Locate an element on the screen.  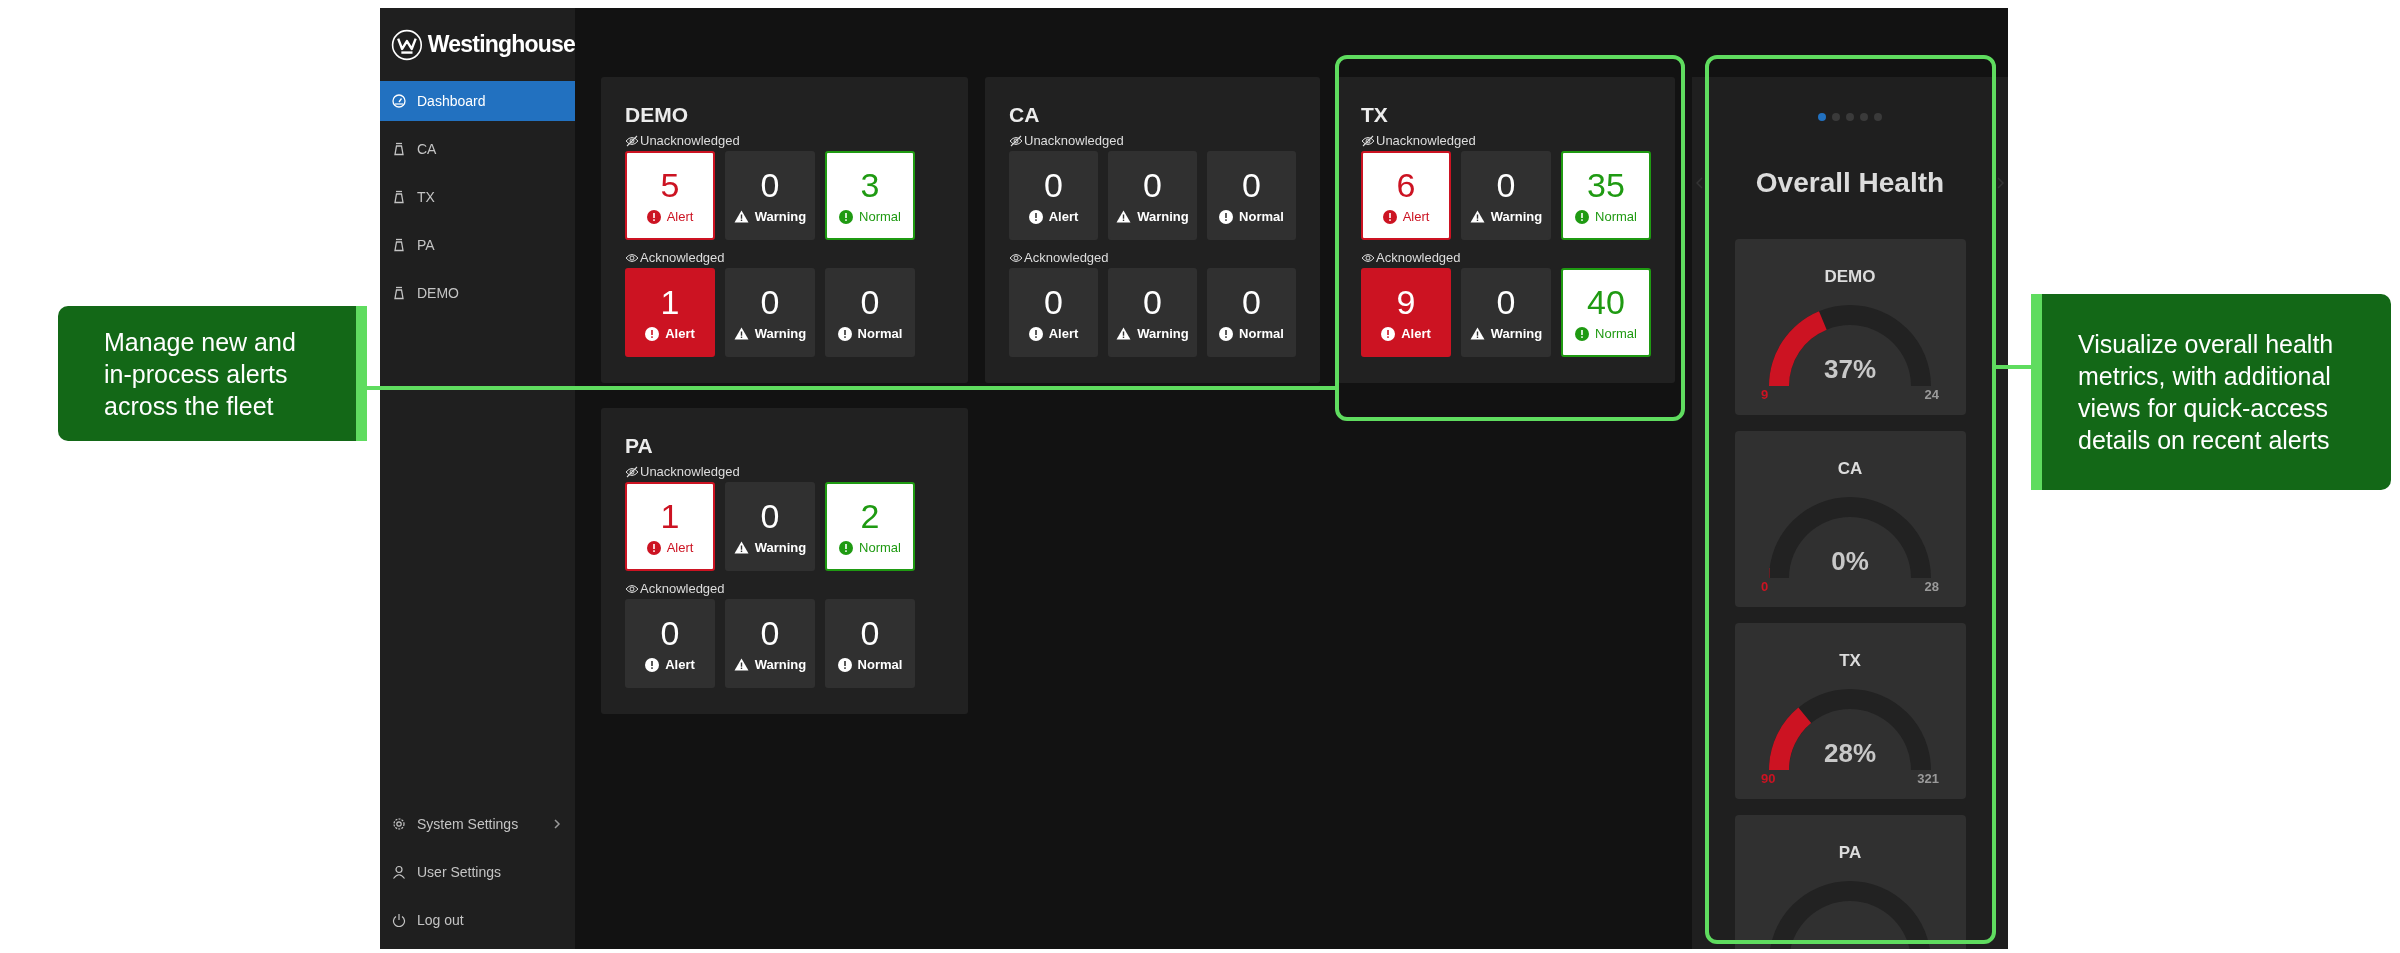
callout-text: Visualize overall health metrics, with additional views for quick-access details on recent alerts is located at coordinates (2206, 392).